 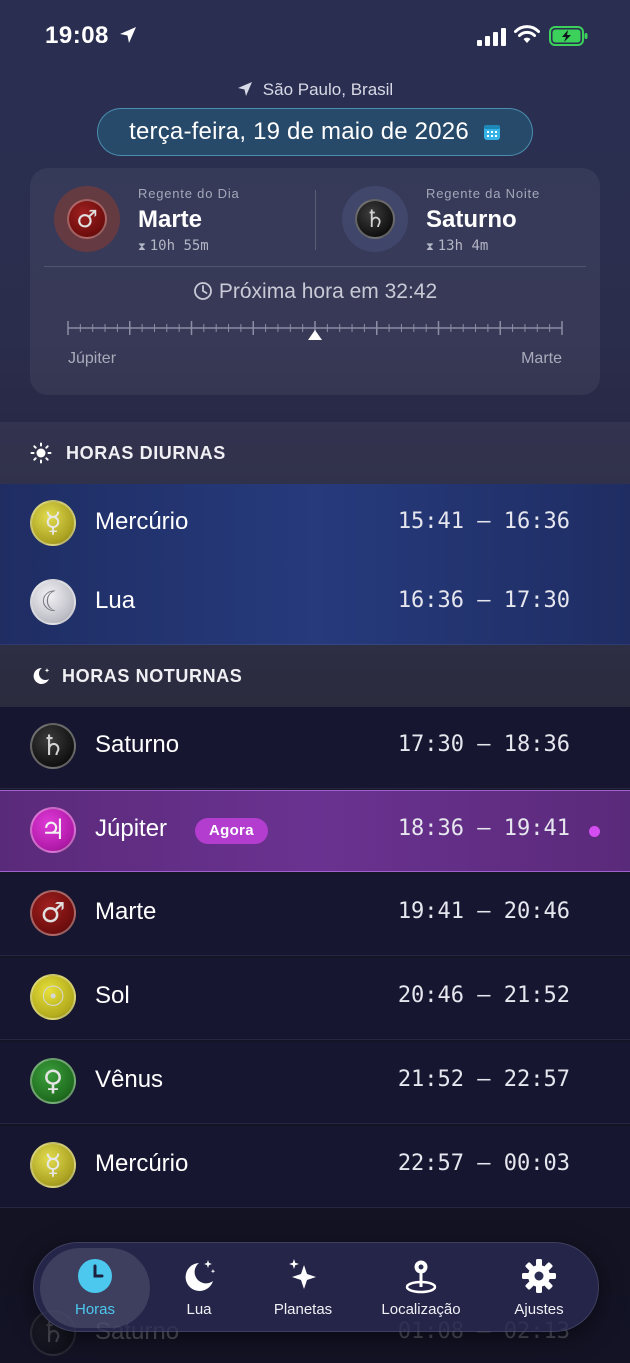 What do you see at coordinates (315, 676) in the screenshot?
I see `night-hours-header: HORAS NOTURNAS` at bounding box center [315, 676].